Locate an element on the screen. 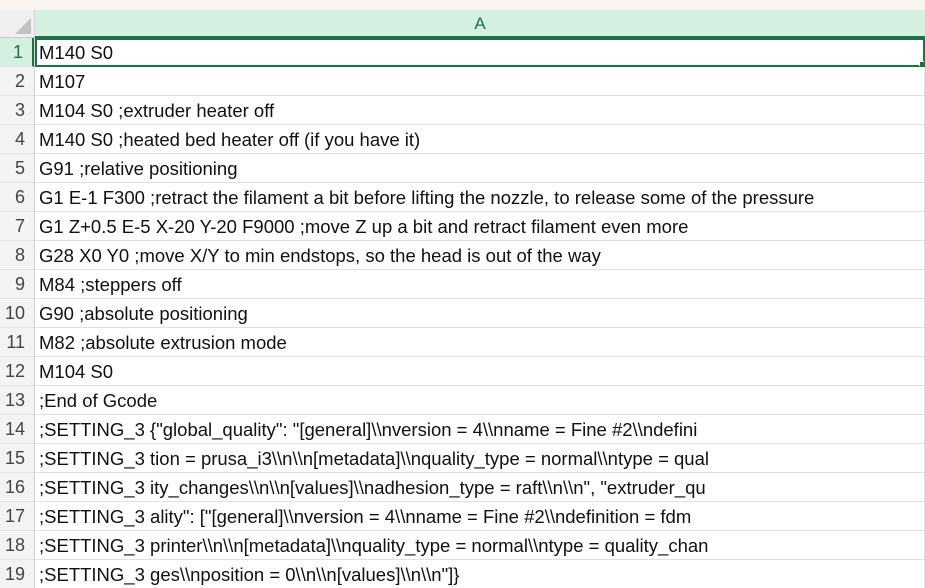 The image size is (925, 588). cell-a1: M140 S0 is located at coordinates (480, 52).